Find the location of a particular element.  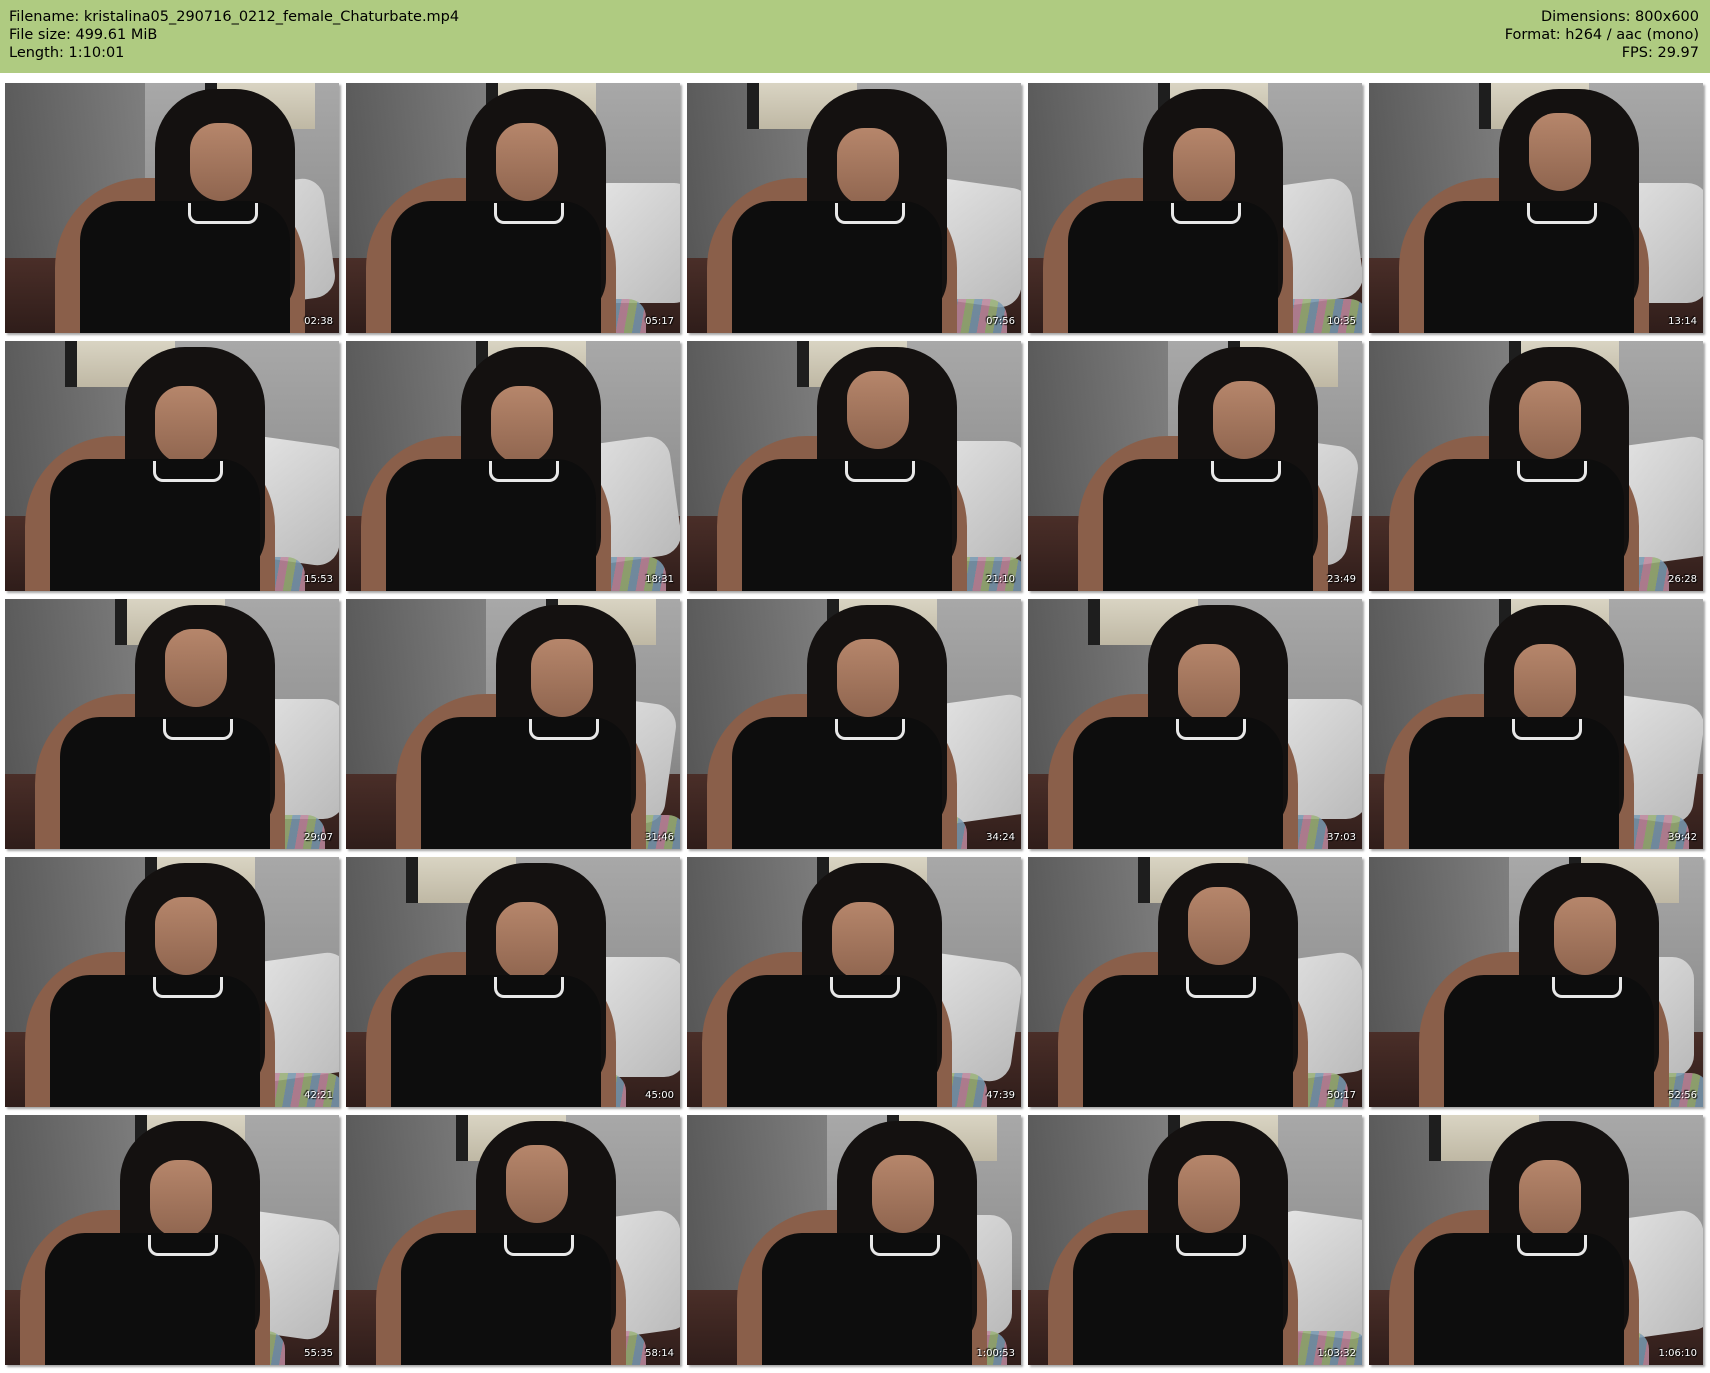

thumbnail: 10:35 is located at coordinates (1195, 208).